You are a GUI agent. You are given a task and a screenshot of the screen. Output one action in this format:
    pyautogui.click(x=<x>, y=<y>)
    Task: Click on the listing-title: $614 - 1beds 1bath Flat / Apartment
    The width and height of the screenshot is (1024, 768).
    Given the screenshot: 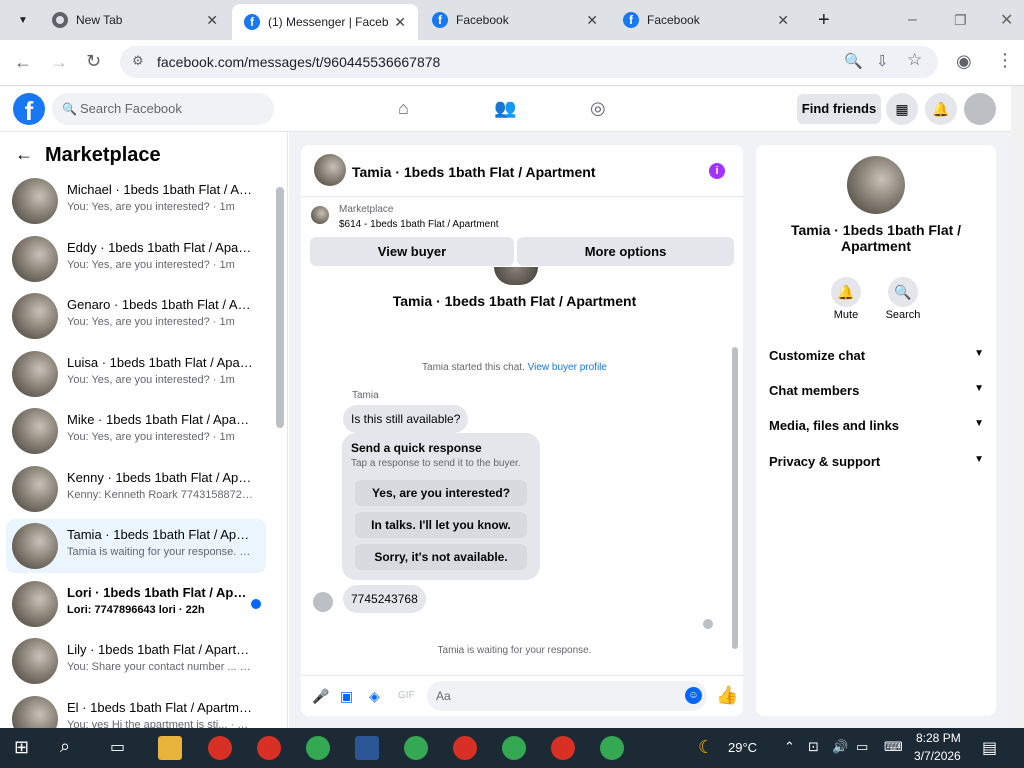 What is the action you would take?
    pyautogui.click(x=419, y=224)
    